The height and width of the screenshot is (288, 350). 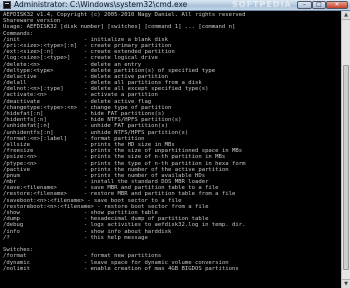 What do you see at coordinates (7, 5) in the screenshot?
I see `console-icon` at bounding box center [7, 5].